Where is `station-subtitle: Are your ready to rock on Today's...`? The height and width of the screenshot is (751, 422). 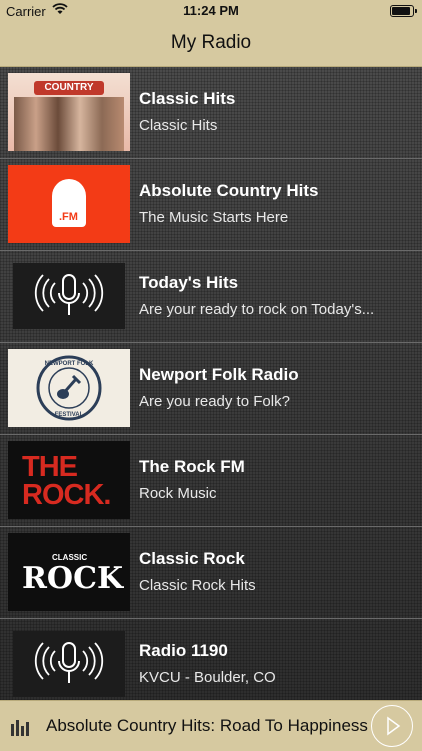 station-subtitle: Are your ready to rock on Today's... is located at coordinates (257, 309).